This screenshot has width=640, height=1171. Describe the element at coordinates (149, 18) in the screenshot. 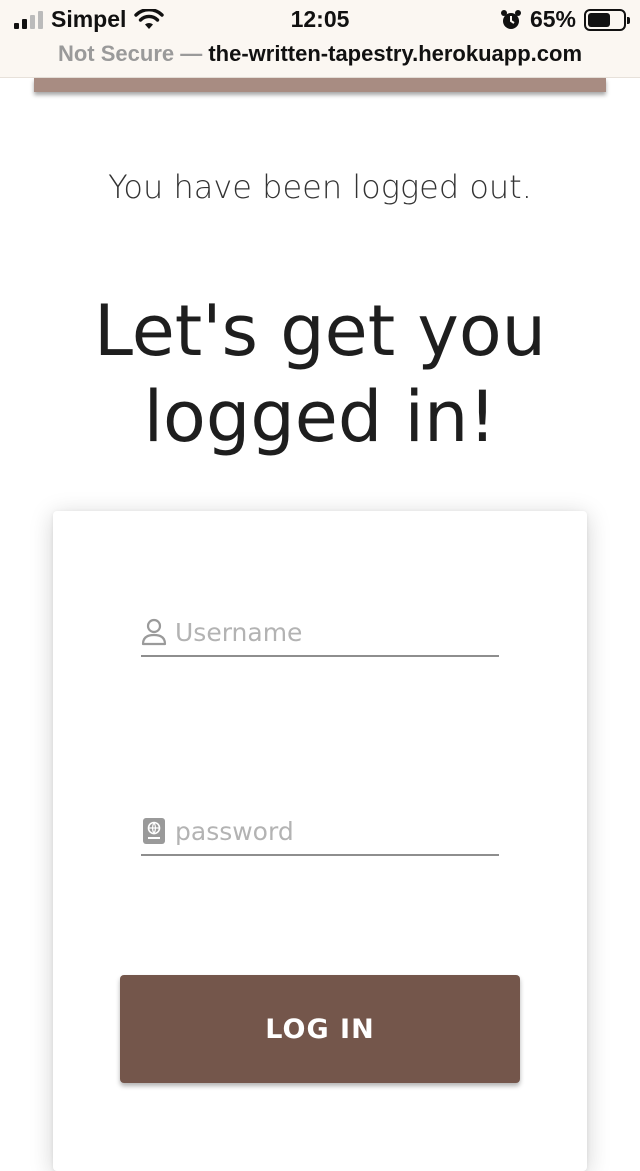

I see `wifi-icon` at that location.